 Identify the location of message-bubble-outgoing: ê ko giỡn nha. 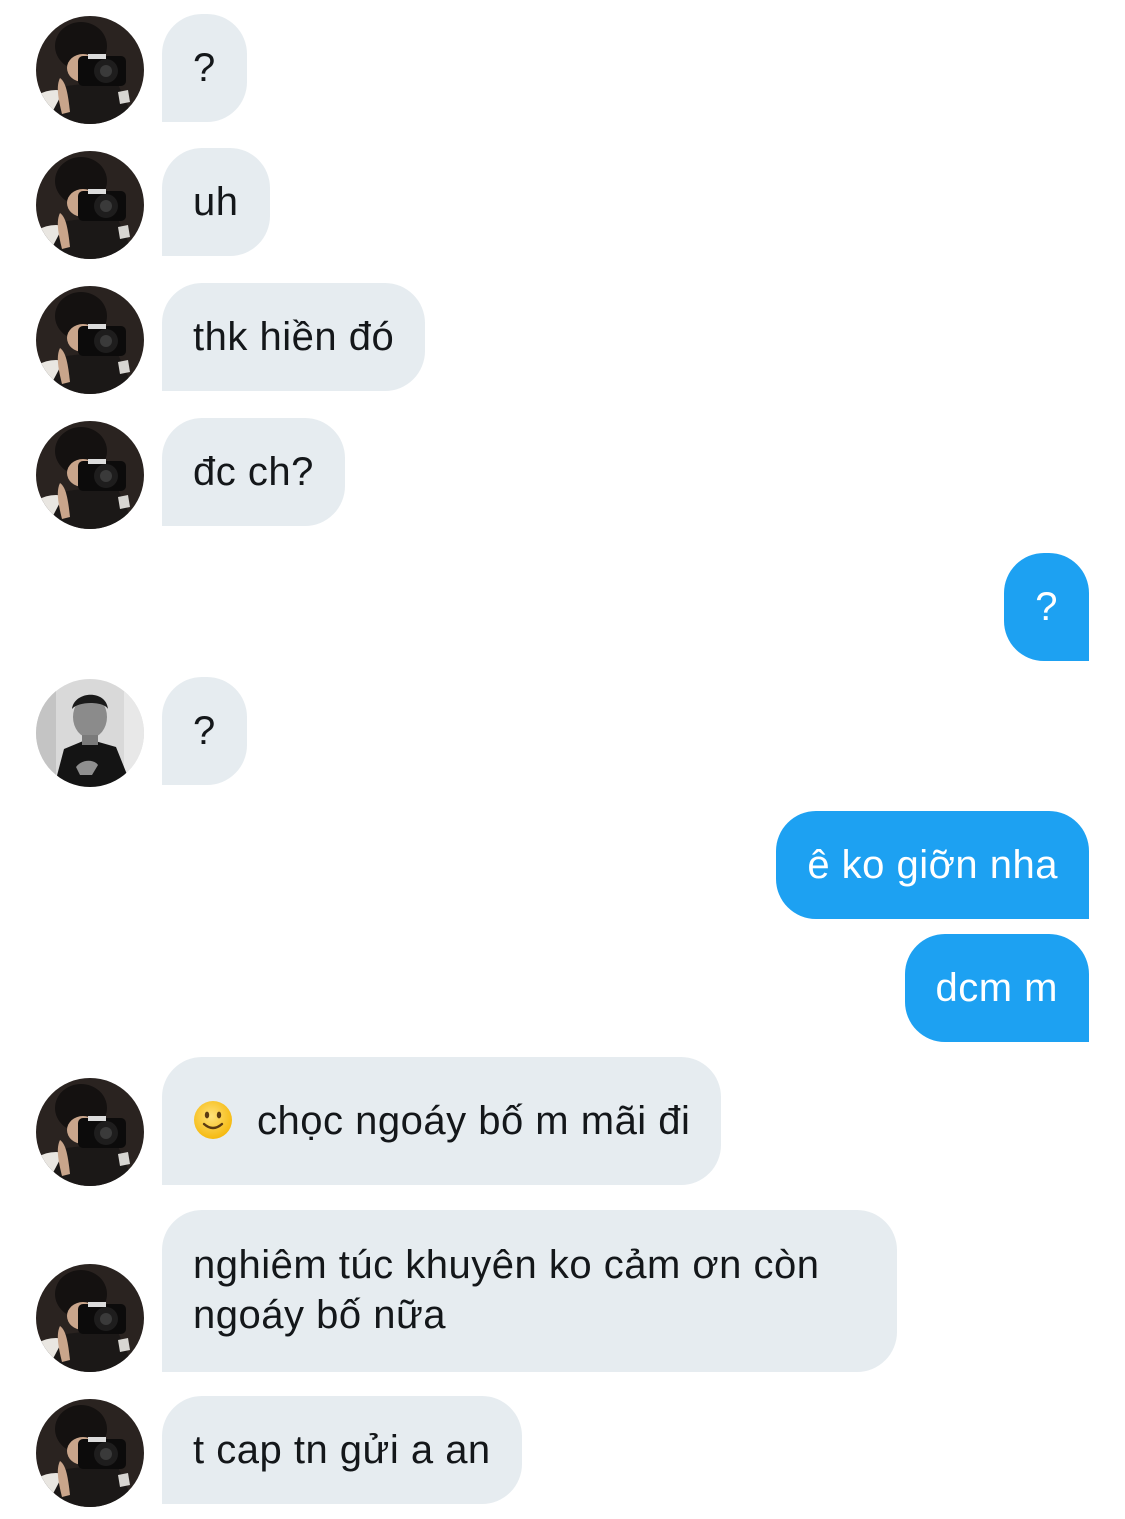
(932, 865).